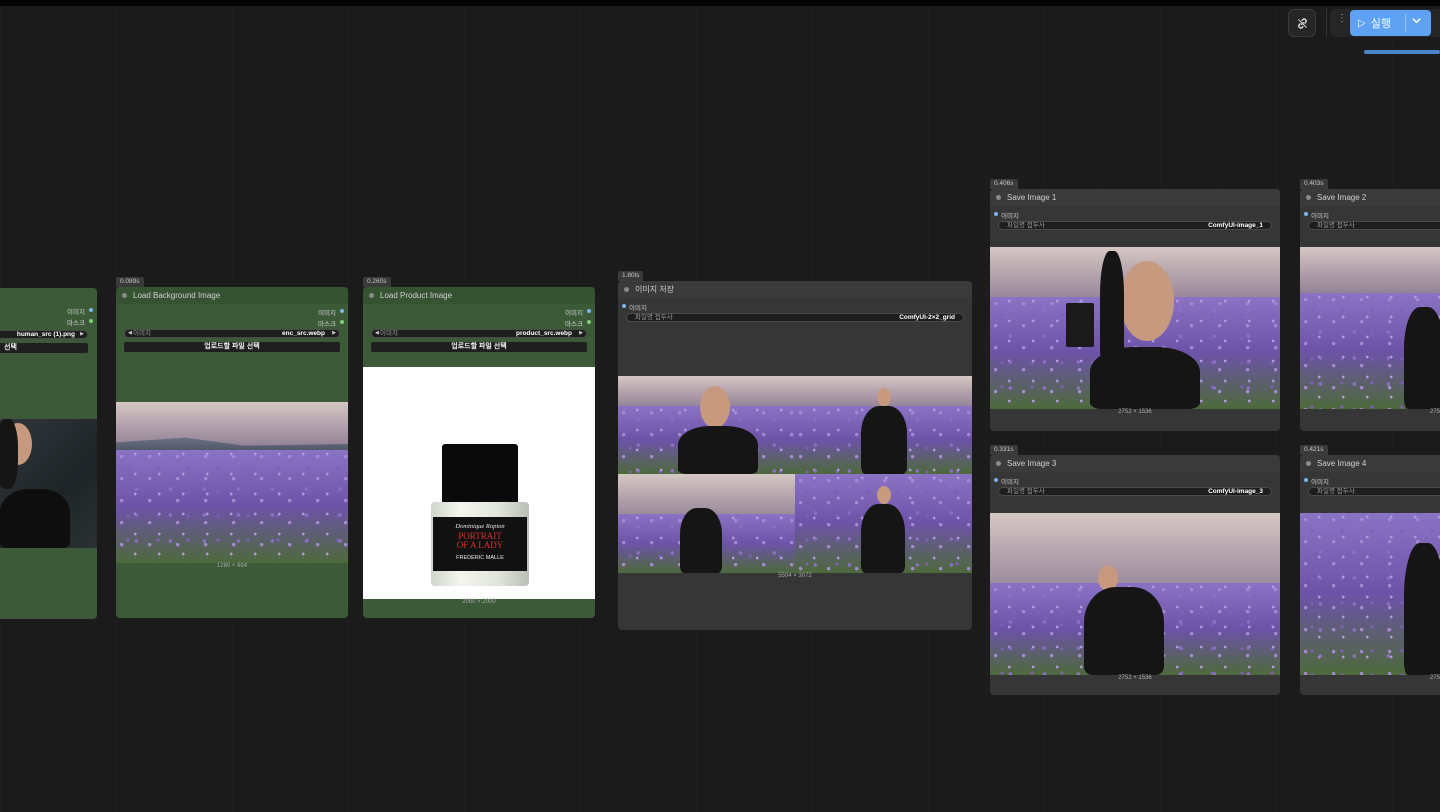 This screenshot has width=1440, height=812. What do you see at coordinates (1004, 184) in the screenshot?
I see `node-timing: 0.406s` at bounding box center [1004, 184].